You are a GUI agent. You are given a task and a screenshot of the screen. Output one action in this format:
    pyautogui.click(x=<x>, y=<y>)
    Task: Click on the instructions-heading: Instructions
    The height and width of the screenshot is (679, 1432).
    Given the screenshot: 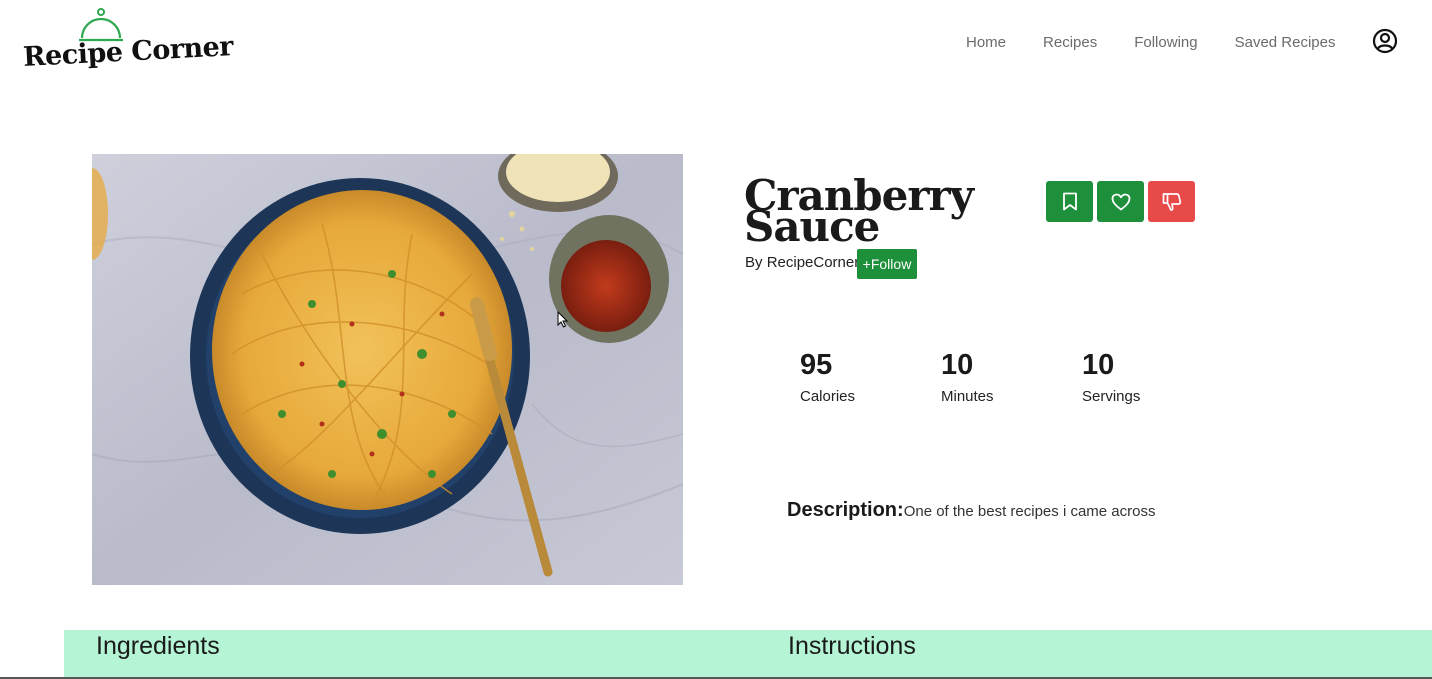 What is the action you would take?
    pyautogui.click(x=852, y=646)
    